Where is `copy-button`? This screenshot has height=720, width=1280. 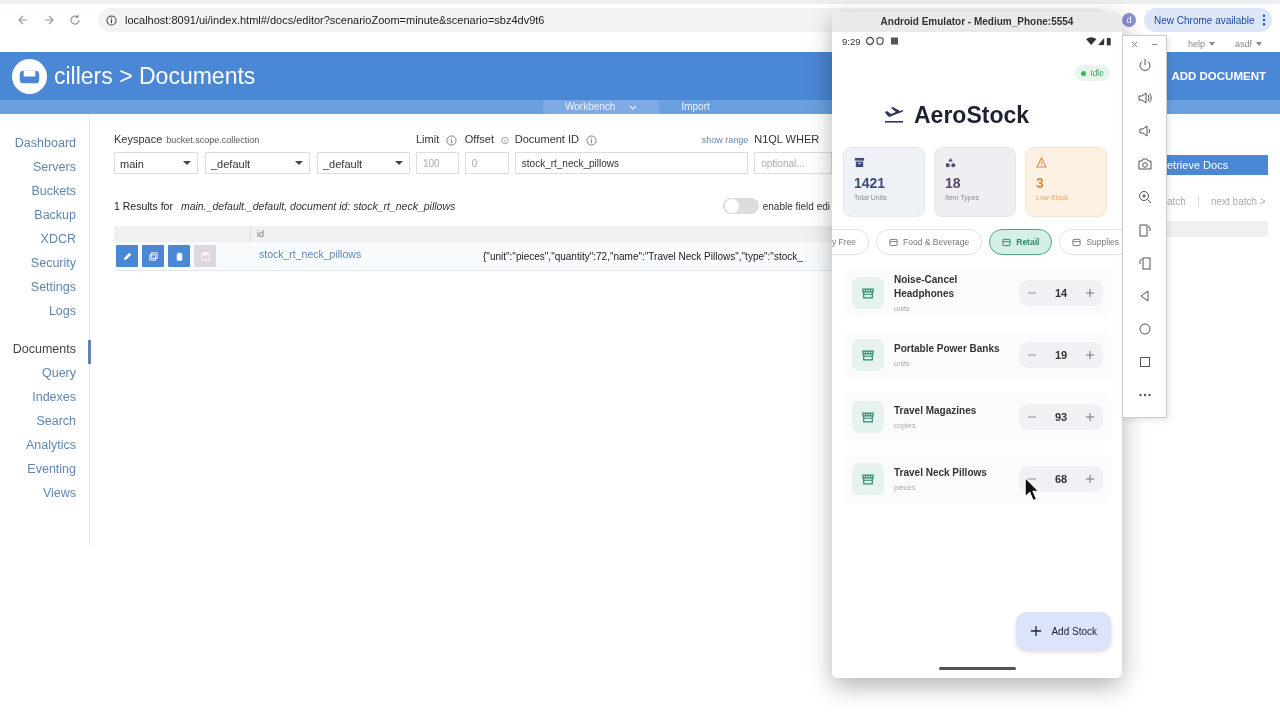 copy-button is located at coordinates (153, 256).